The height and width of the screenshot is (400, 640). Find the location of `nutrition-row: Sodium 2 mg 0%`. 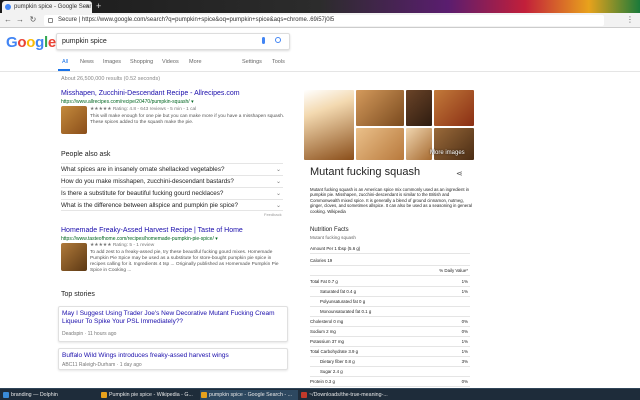

nutrition-row: Sodium 2 mg 0% is located at coordinates (390, 332).